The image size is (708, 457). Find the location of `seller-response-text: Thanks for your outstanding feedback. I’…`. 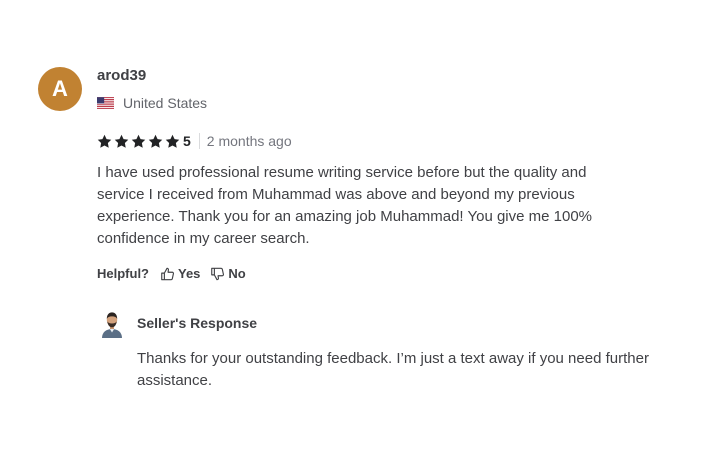

seller-response-text: Thanks for your outstanding feedback. I’… is located at coordinates (393, 369).